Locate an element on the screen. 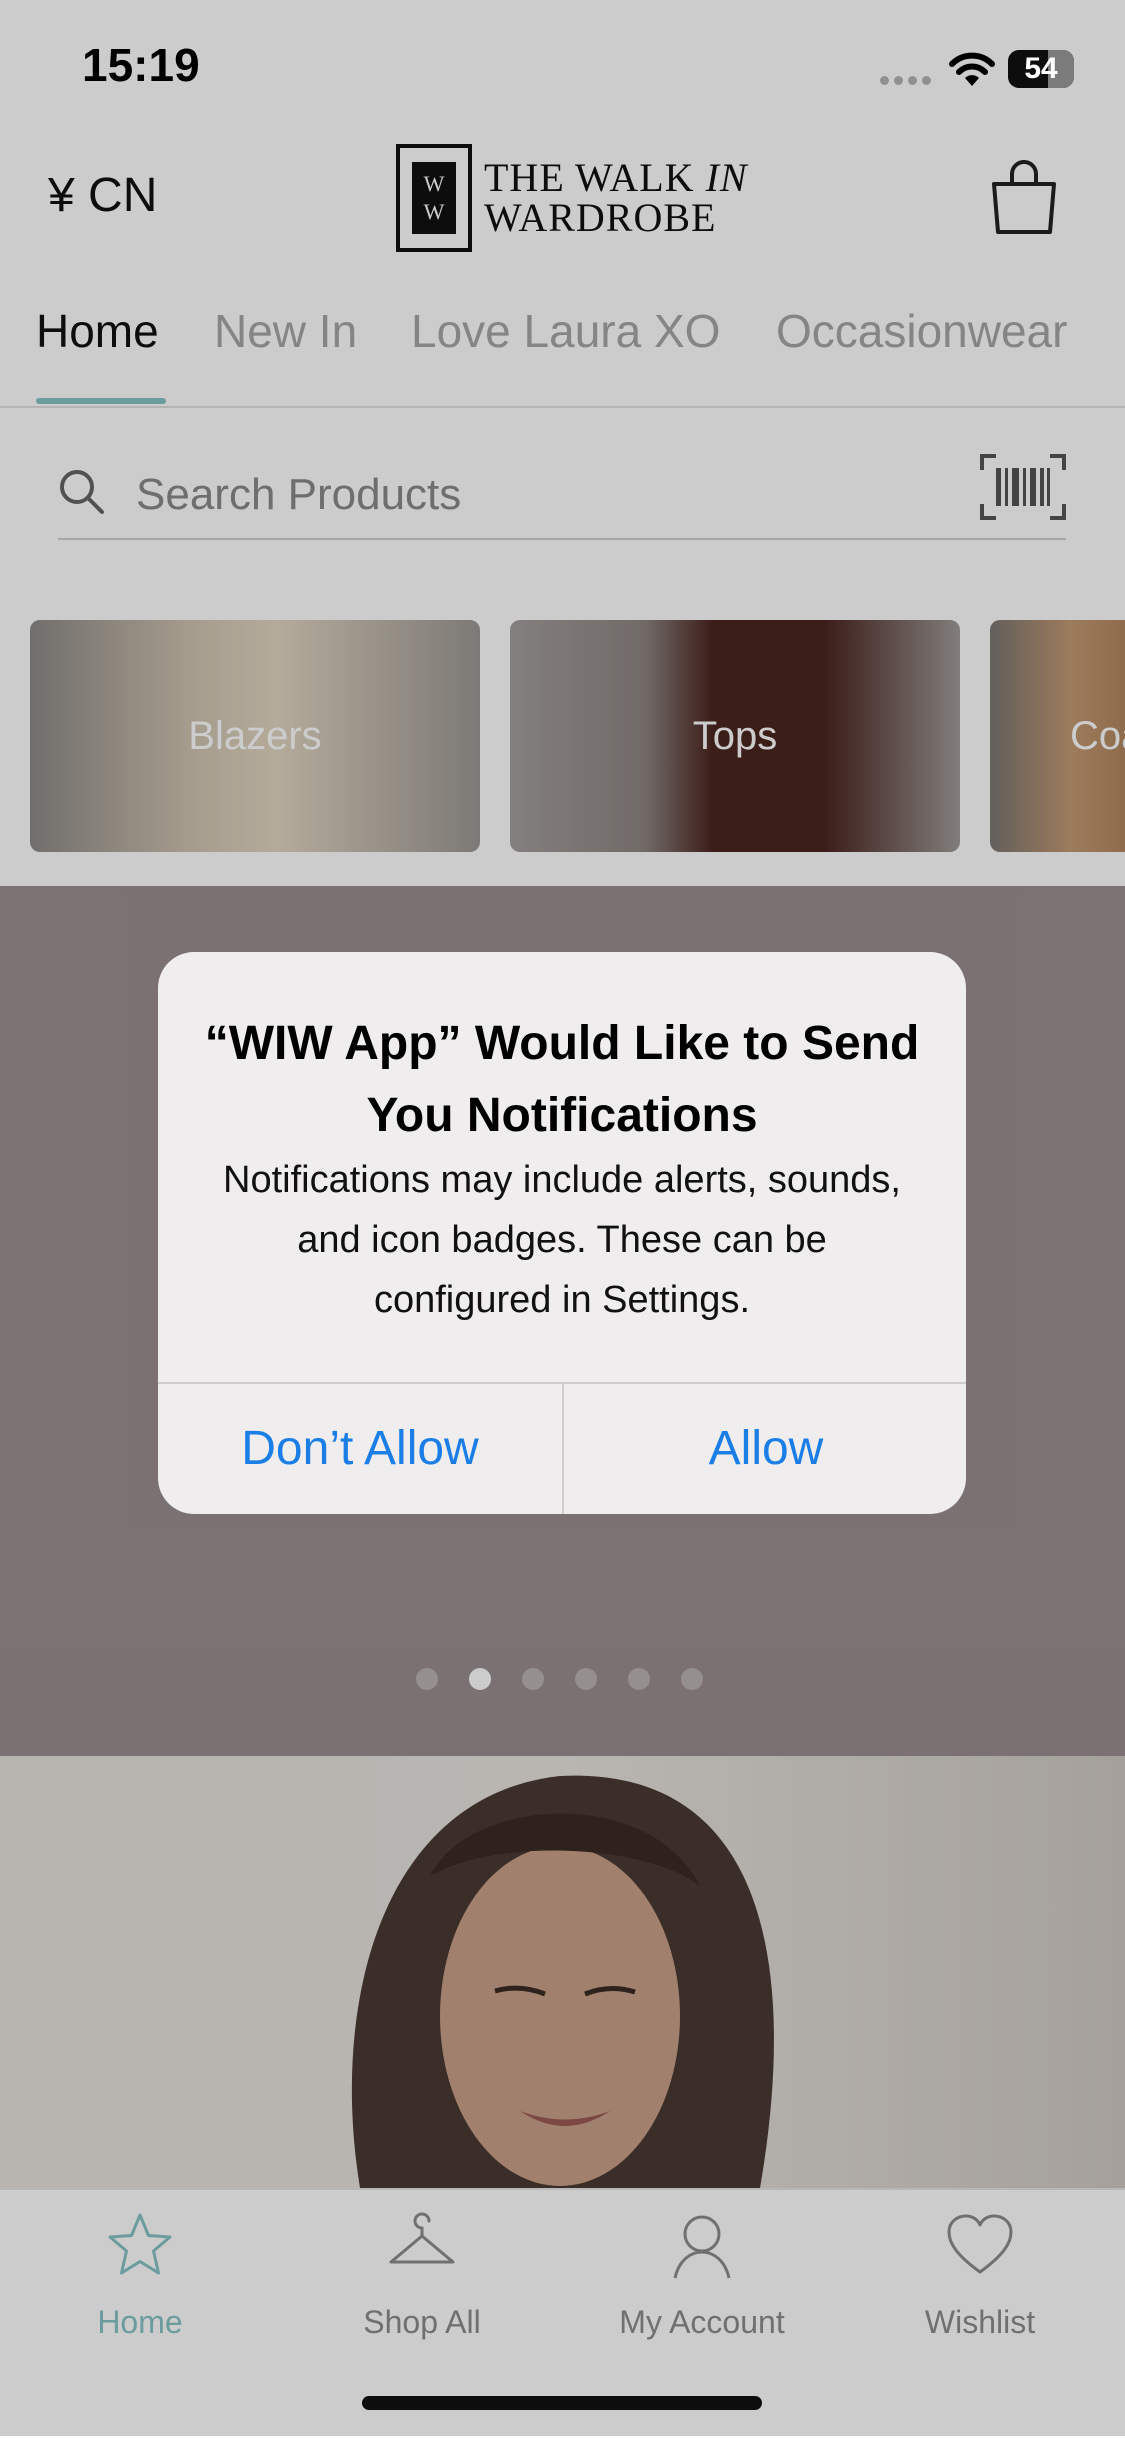  battery-level: 54 is located at coordinates (1041, 68).